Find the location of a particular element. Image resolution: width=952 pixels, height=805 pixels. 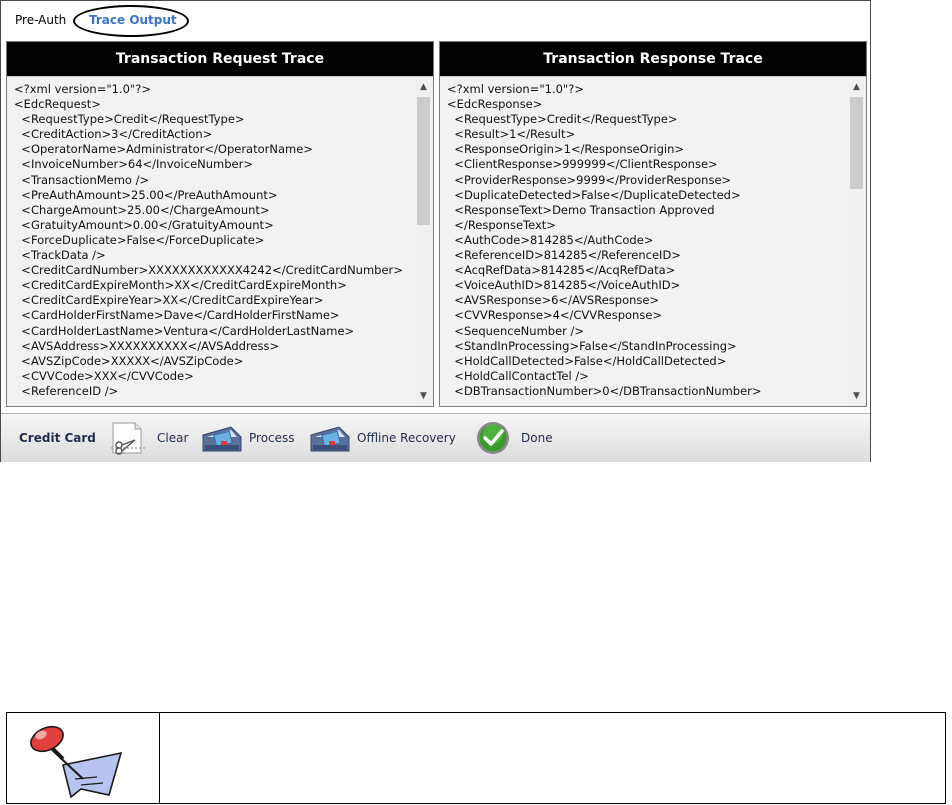

pushpin-note-icon is located at coordinates (85, 759).